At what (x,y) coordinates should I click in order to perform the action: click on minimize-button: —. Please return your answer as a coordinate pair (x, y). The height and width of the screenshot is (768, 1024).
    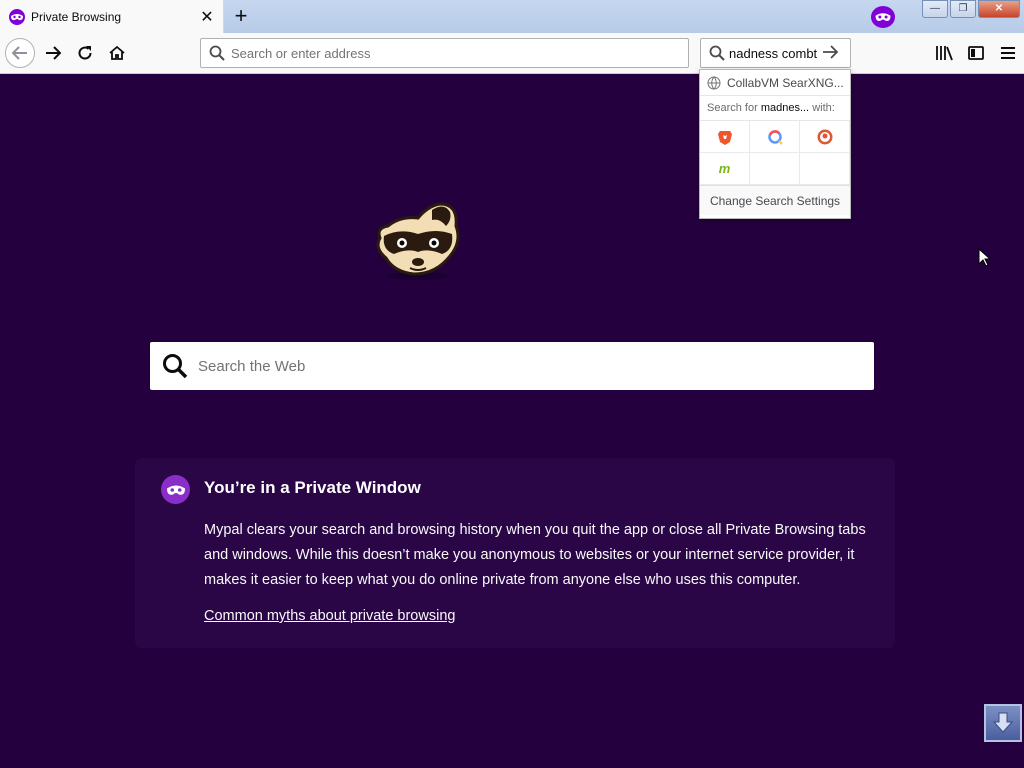
    Looking at the image, I should click on (935, 9).